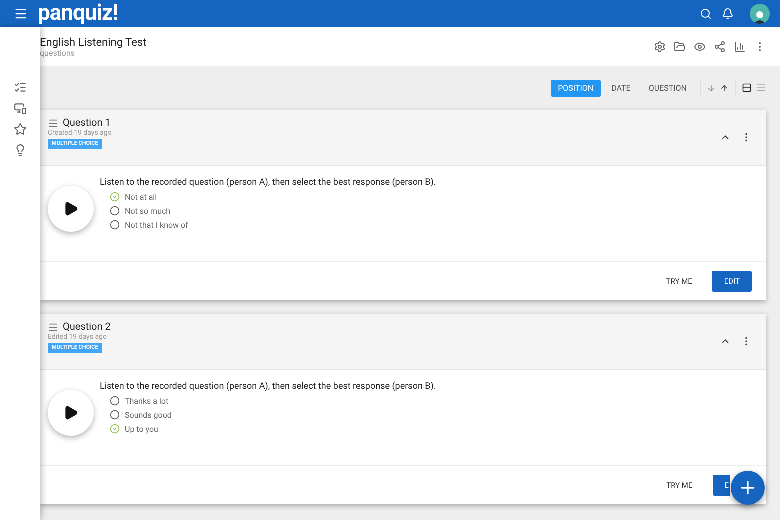 The image size is (780, 520). I want to click on answer-text: Not so much, so click(148, 211).